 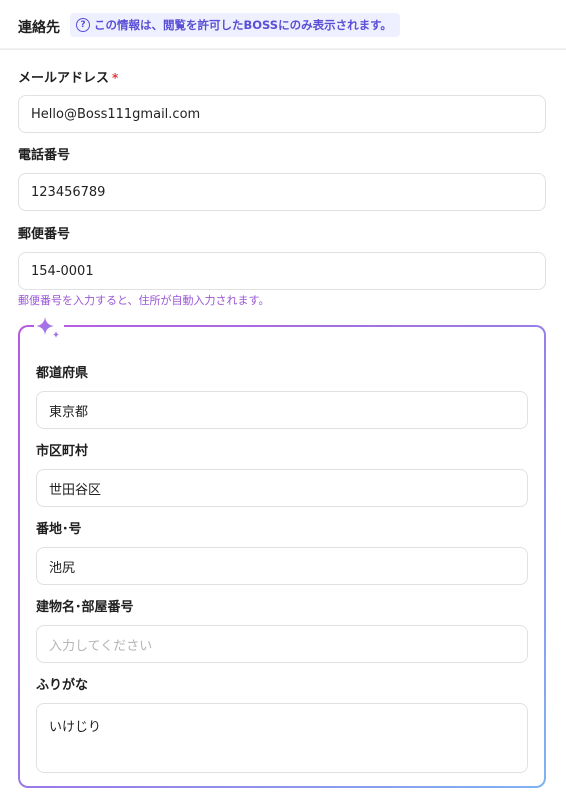 I want to click on city-input: 世田谷区, so click(x=282, y=488).